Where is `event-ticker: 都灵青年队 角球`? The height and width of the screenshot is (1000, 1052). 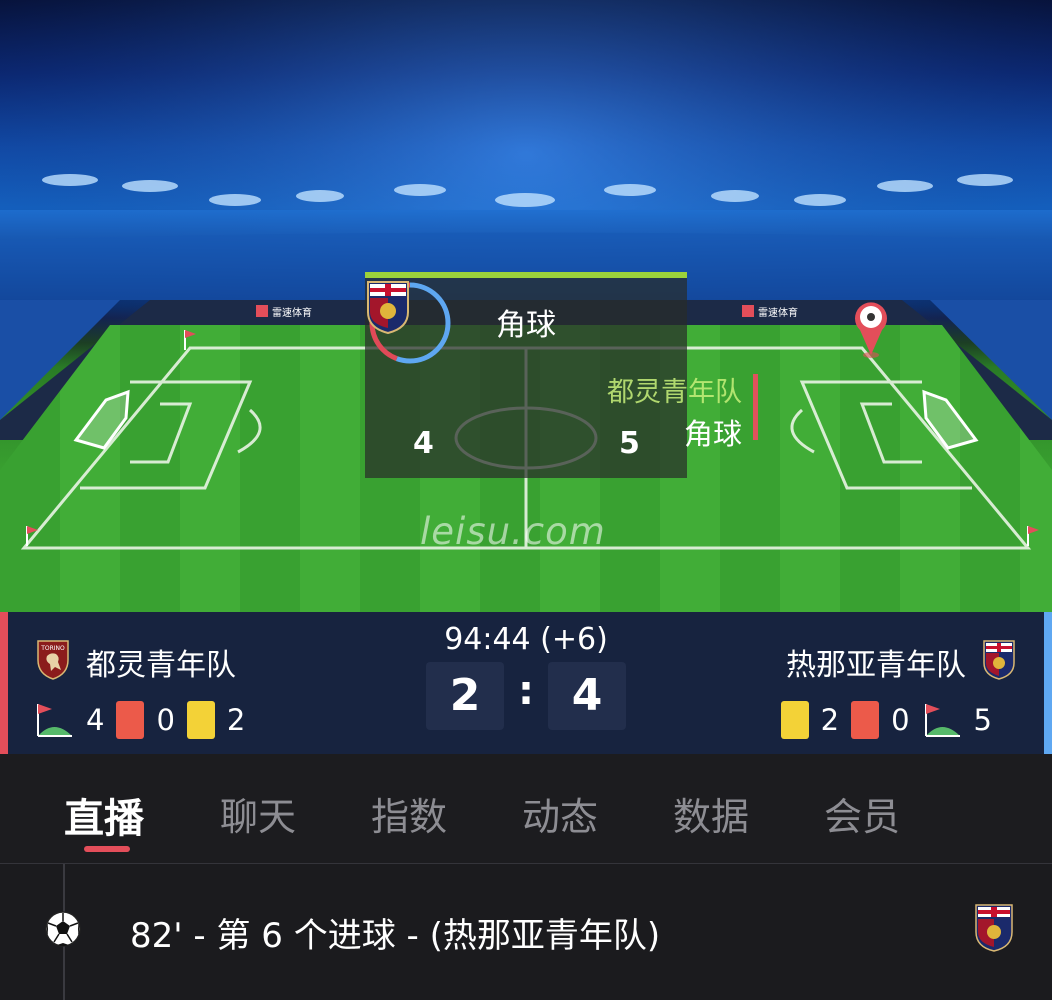 event-ticker: 都灵青年队 角球 is located at coordinates (673, 411).